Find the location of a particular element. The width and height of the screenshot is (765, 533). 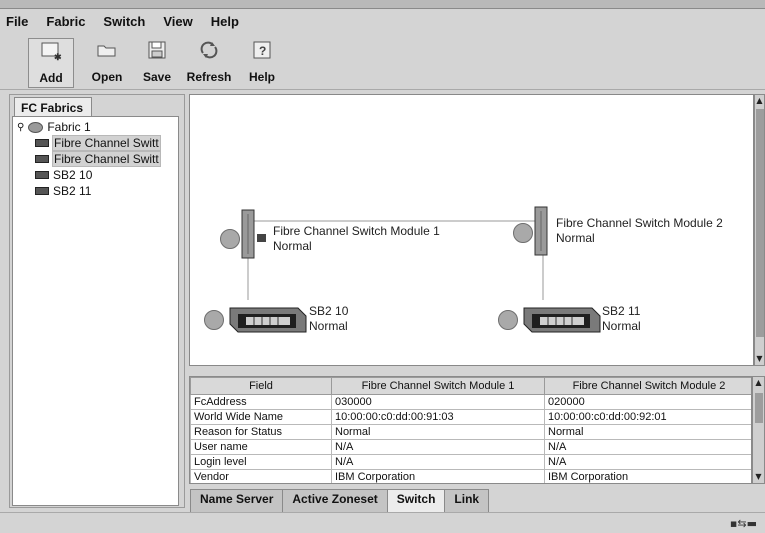

tree-item-label: SB2 10 is located at coordinates (73, 175).